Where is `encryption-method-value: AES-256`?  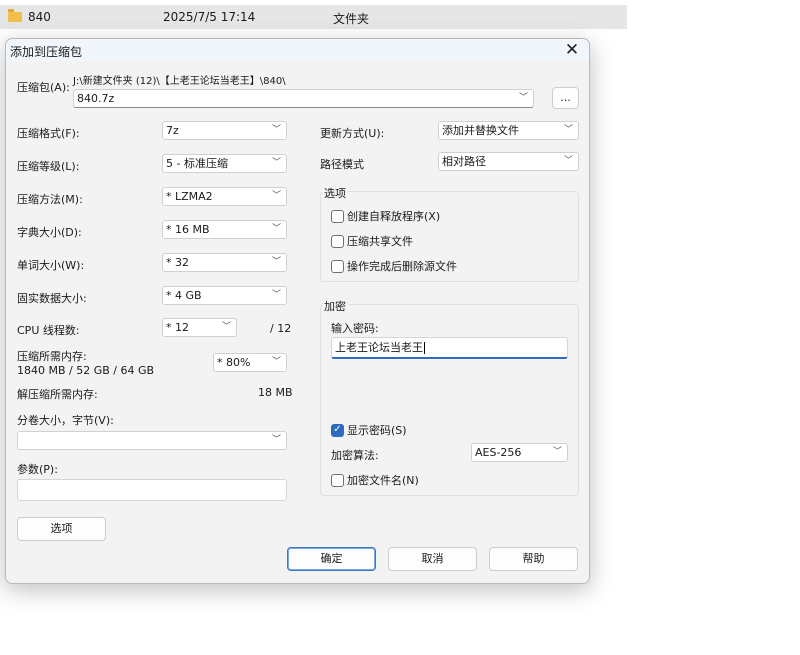 encryption-method-value: AES-256 is located at coordinates (498, 452).